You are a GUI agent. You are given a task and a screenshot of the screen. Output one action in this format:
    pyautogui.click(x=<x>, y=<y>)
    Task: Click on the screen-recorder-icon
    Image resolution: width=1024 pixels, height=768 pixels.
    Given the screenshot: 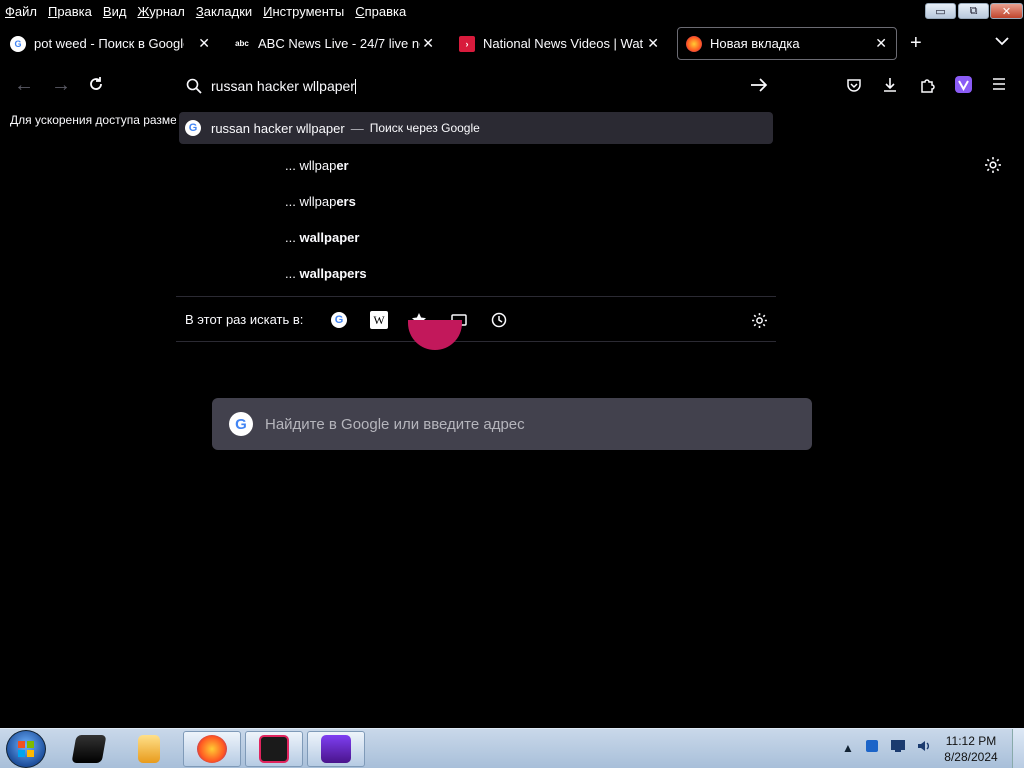 What is the action you would take?
    pyautogui.click(x=274, y=749)
    